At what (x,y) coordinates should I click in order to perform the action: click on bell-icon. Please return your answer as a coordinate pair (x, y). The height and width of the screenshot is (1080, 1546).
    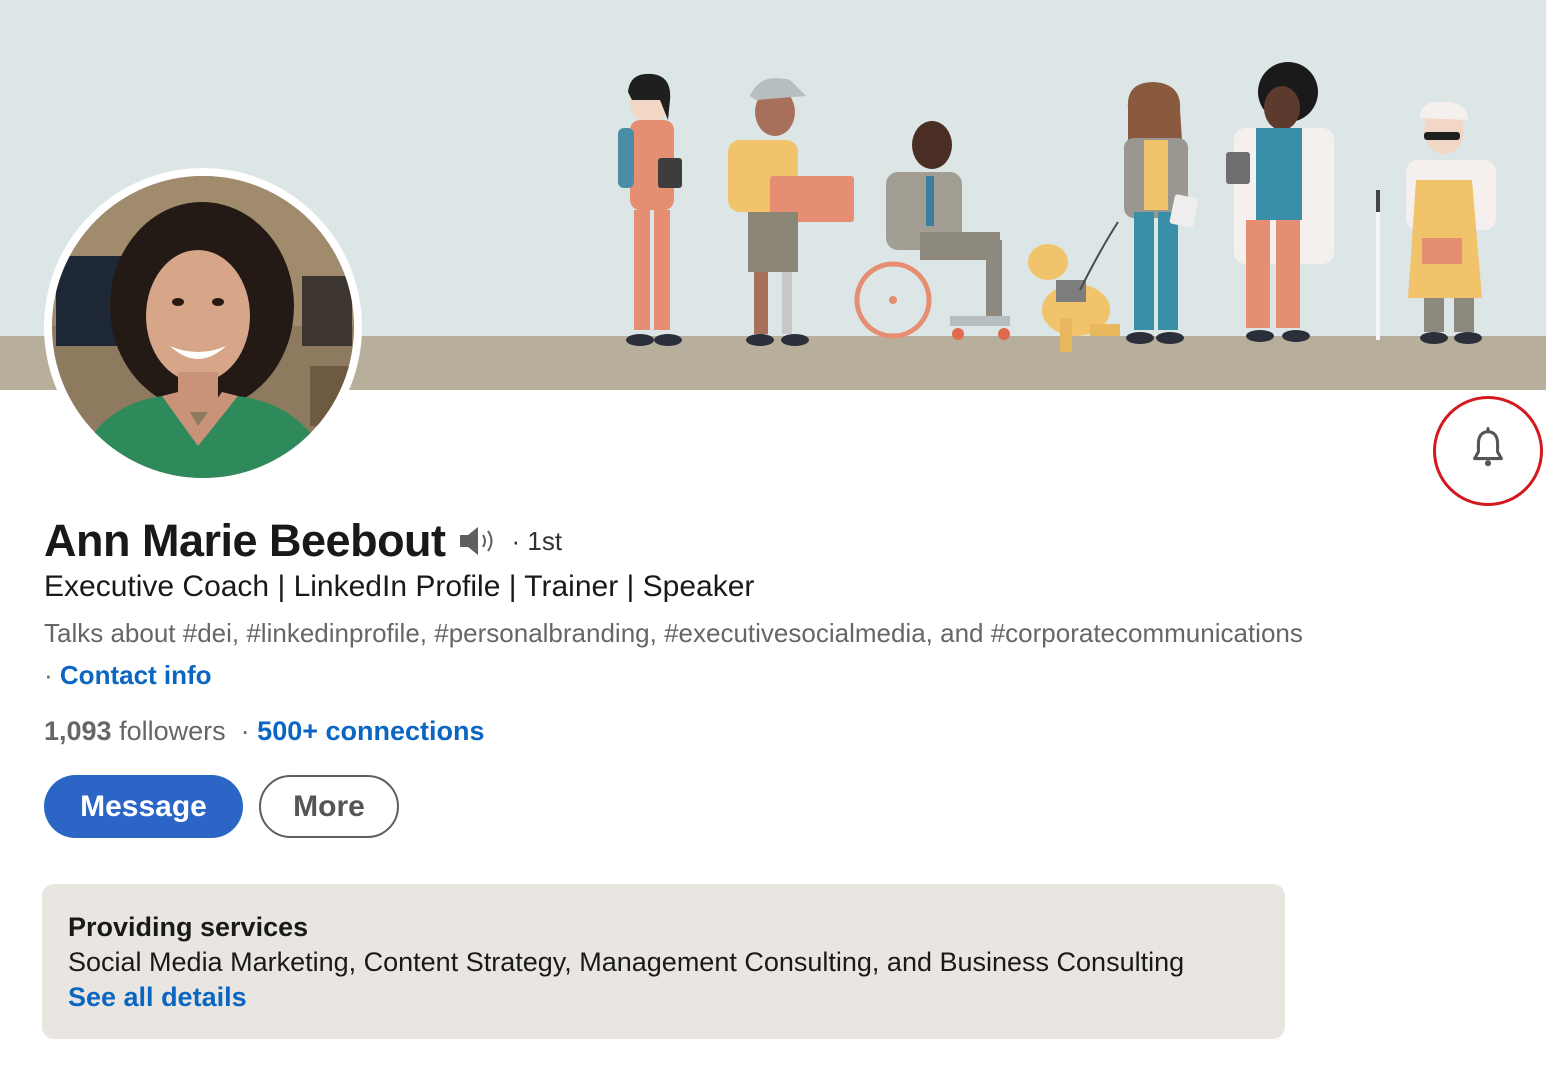
    Looking at the image, I should click on (1488, 451).